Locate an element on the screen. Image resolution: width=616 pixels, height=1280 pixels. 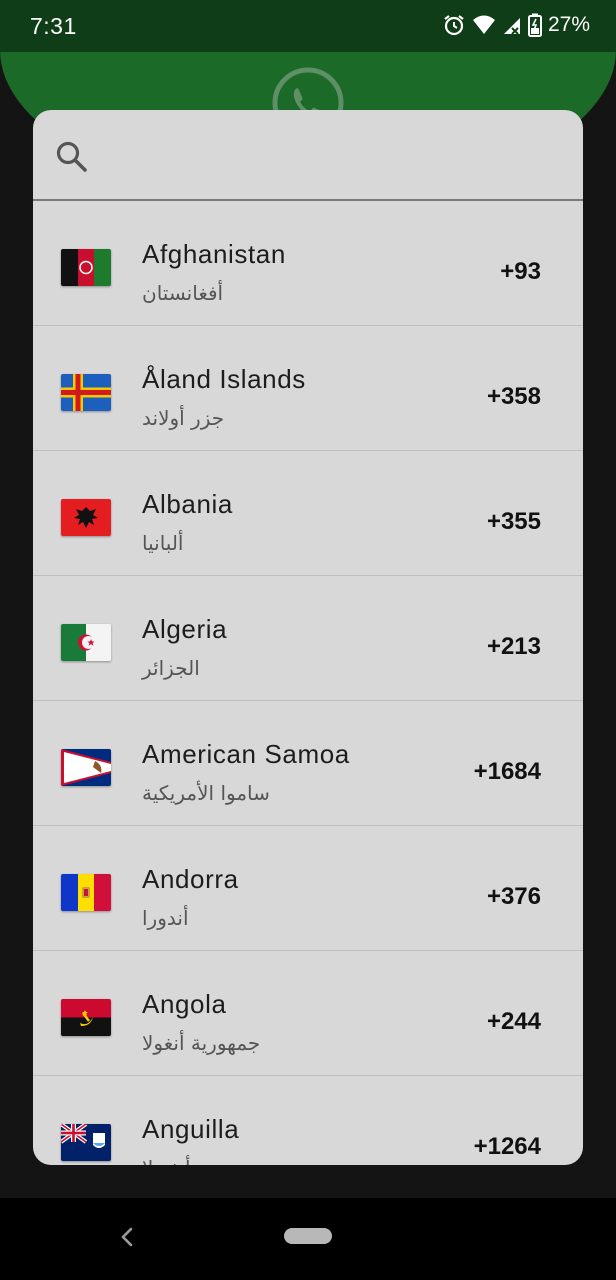
country-local-name: أفغانستان is located at coordinates (183, 293).